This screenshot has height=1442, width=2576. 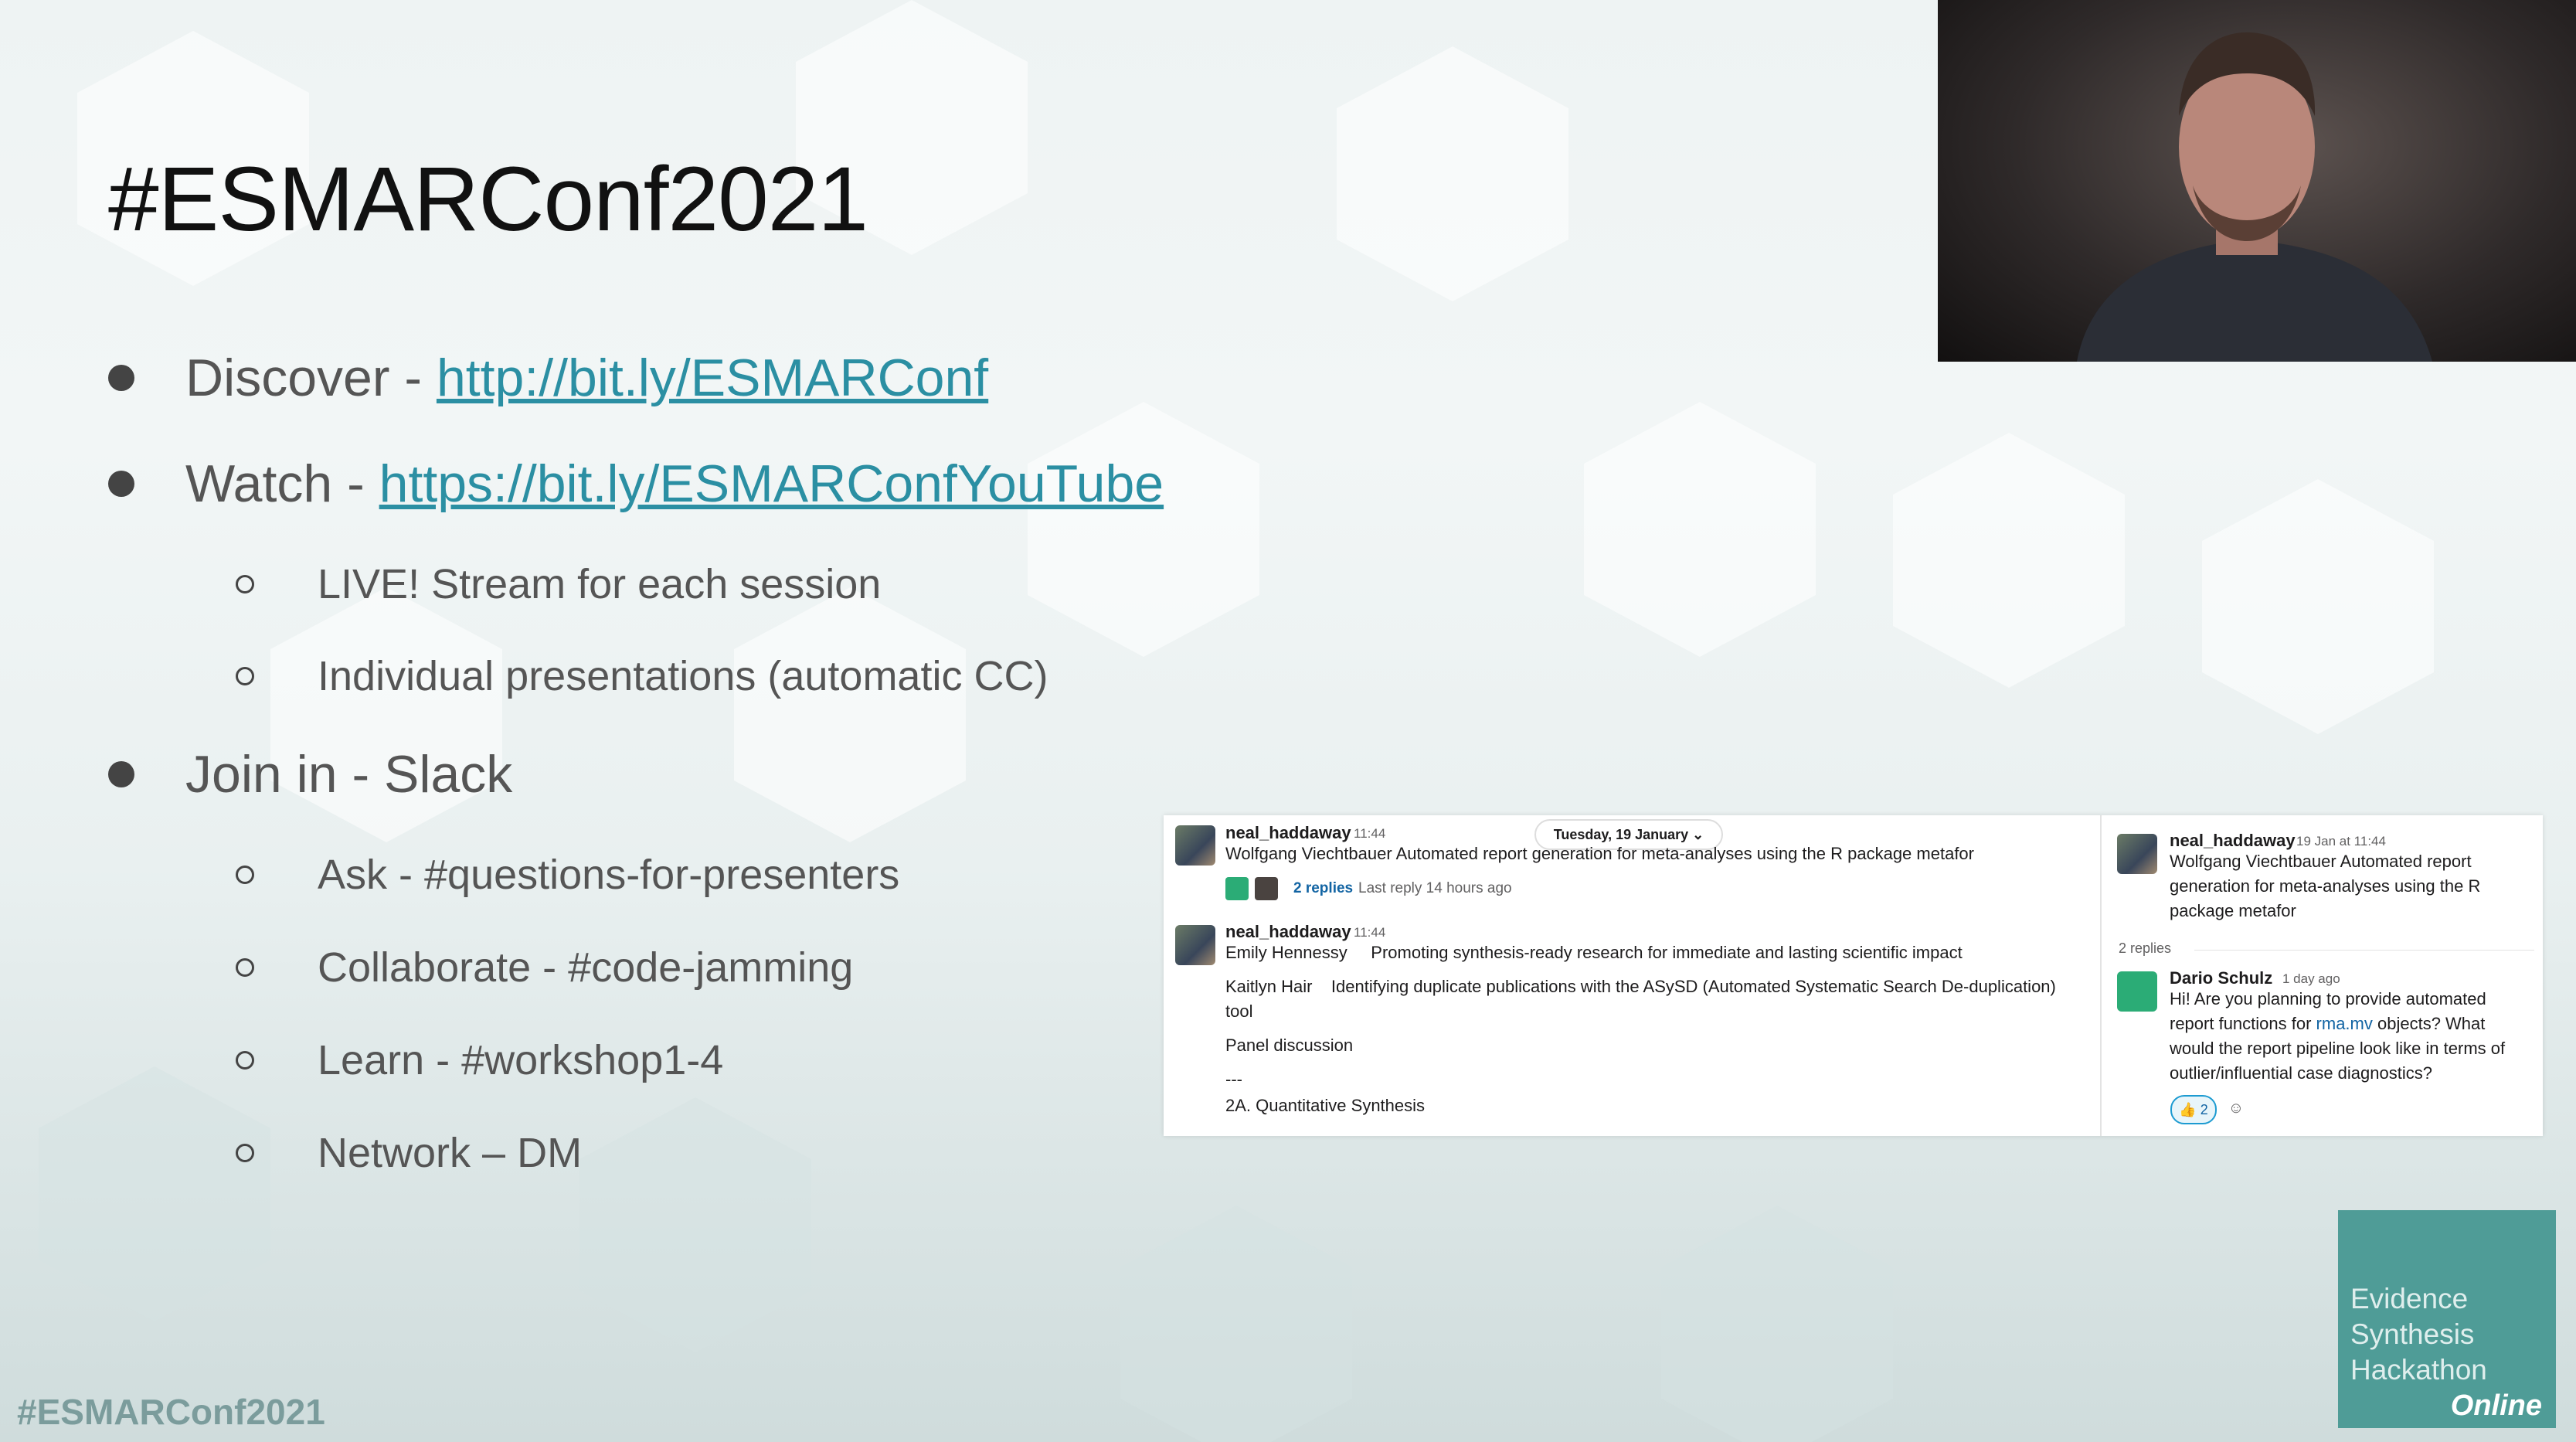 I want to click on bullet-label: Discover -, so click(x=311, y=378).